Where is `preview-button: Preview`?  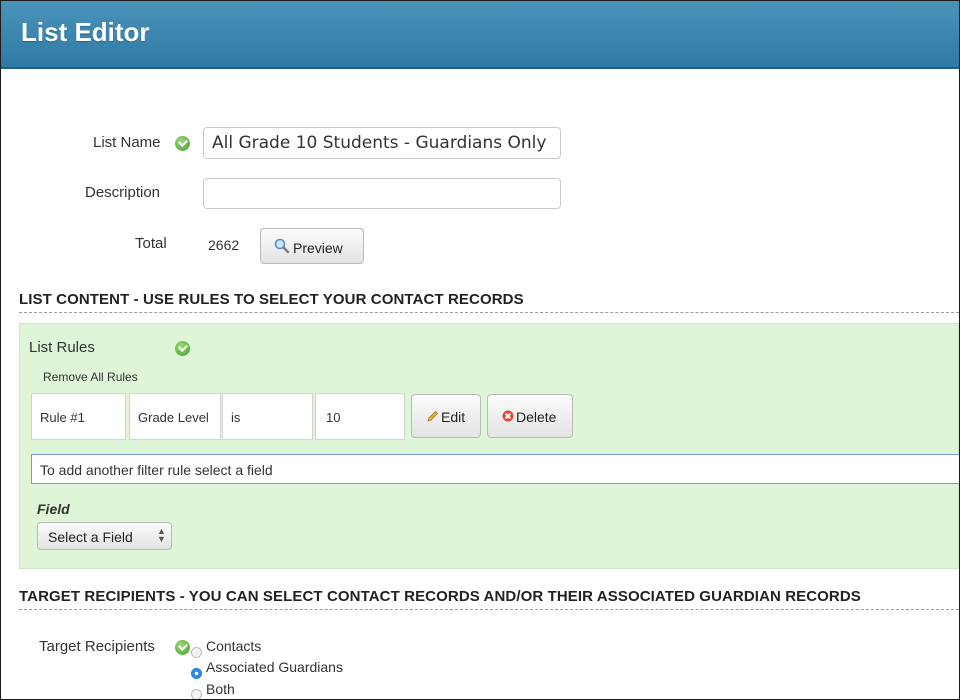 preview-button: Preview is located at coordinates (312, 246).